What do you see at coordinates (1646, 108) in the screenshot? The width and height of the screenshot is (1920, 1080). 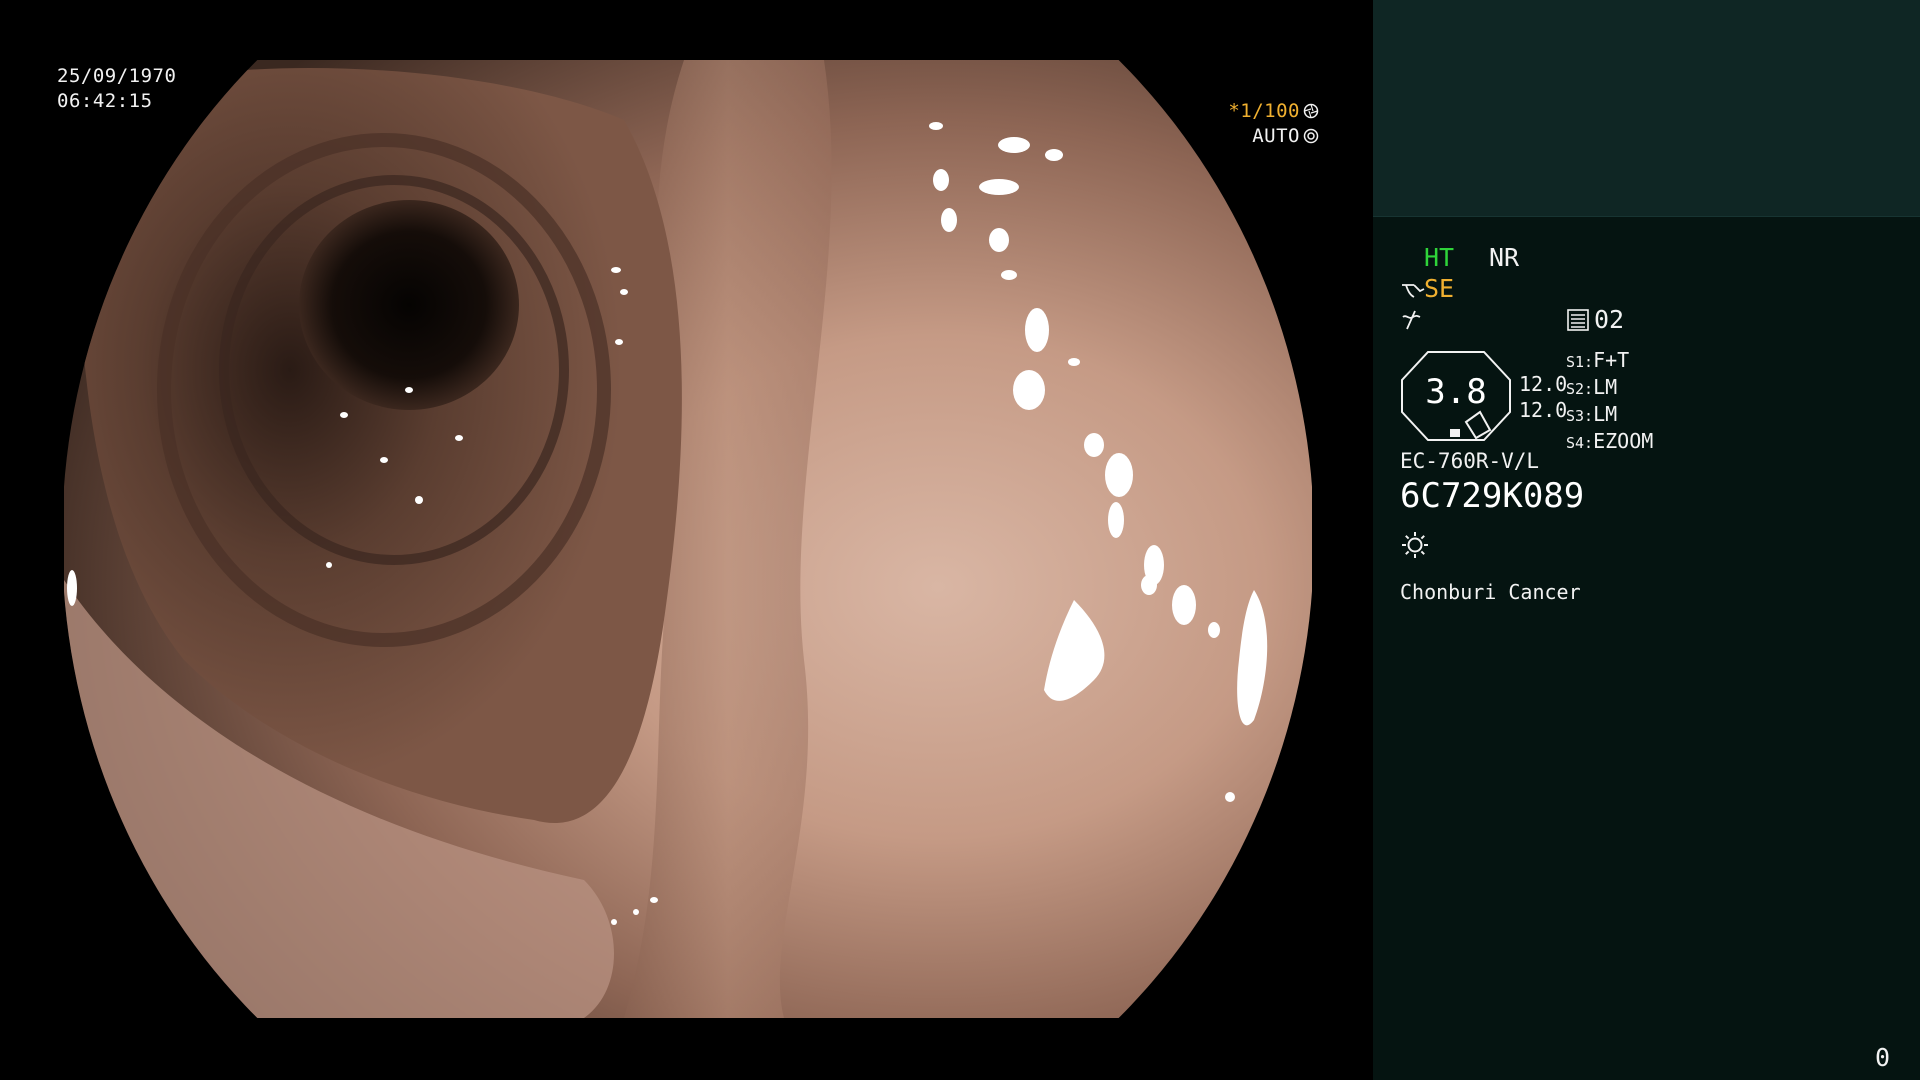 I see `info-panel-header-area` at bounding box center [1646, 108].